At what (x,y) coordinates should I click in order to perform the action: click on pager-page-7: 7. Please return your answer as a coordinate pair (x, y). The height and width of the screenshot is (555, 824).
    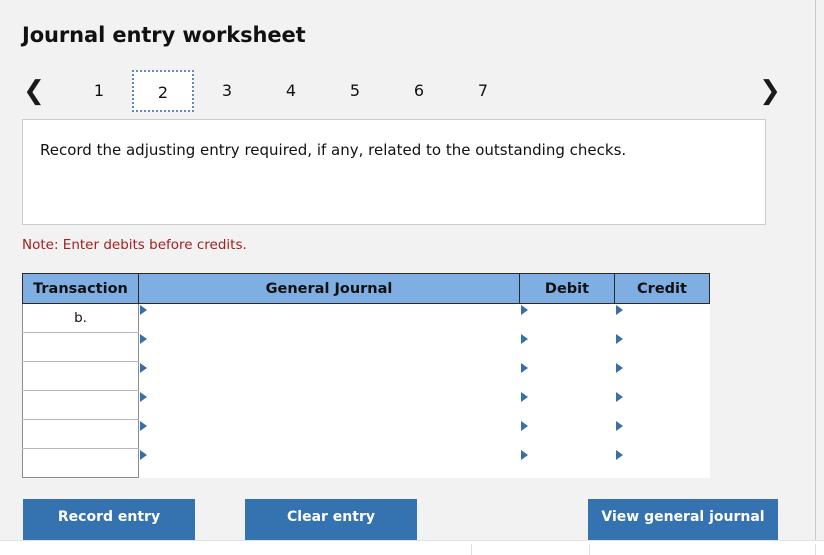
    Looking at the image, I should click on (483, 91).